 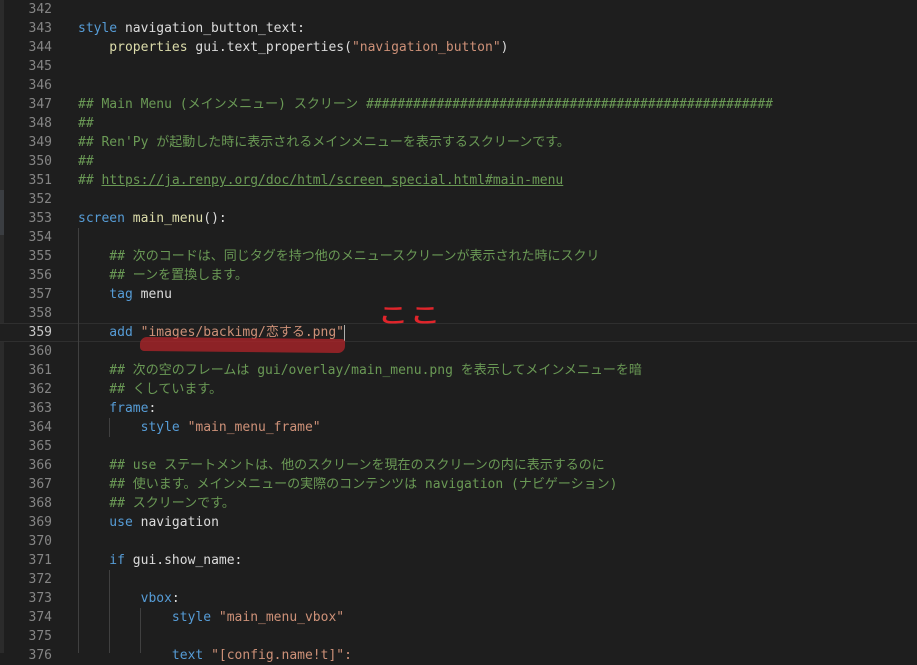 What do you see at coordinates (458, 579) in the screenshot?
I see `code-line: 372` at bounding box center [458, 579].